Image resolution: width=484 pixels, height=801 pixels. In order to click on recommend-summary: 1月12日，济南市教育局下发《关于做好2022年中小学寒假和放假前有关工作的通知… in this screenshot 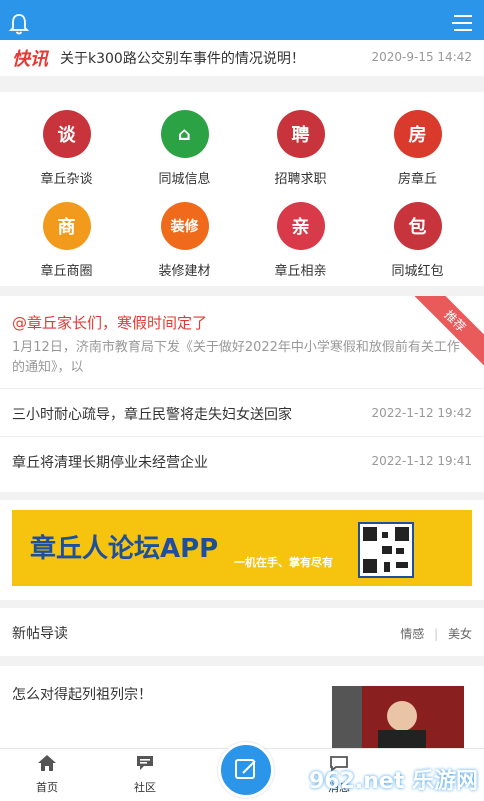, I will do `click(236, 357)`.